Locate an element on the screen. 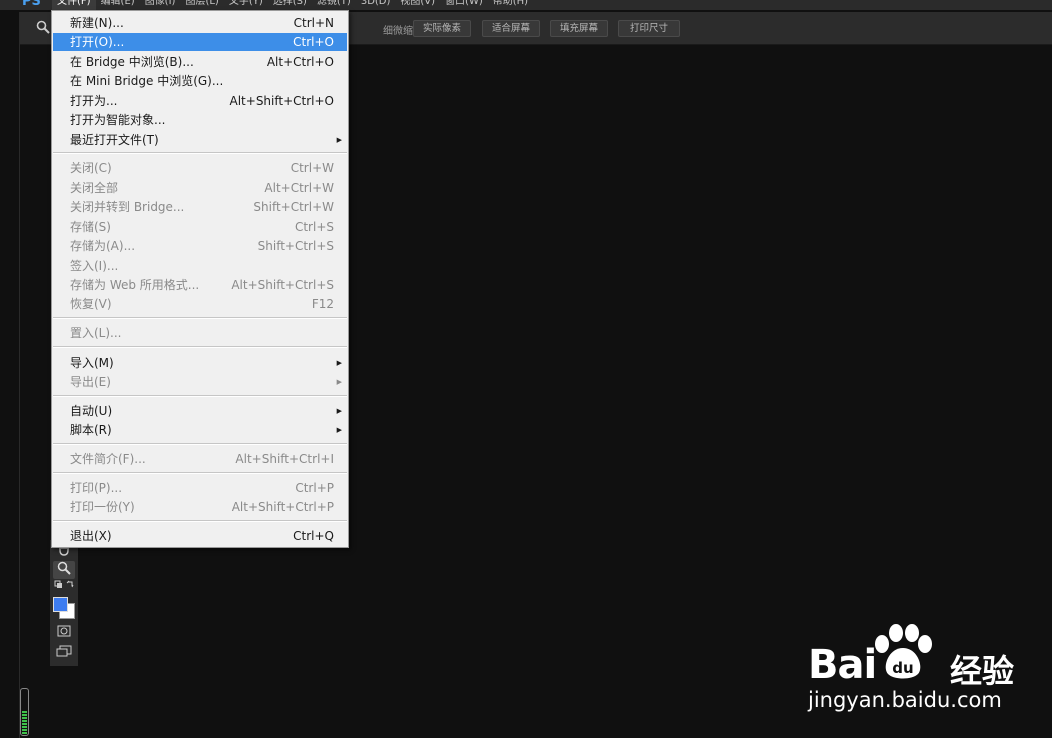 The image size is (1052, 738). menu-item-close: 关闭(C) Ctrl+W is located at coordinates (200, 168).